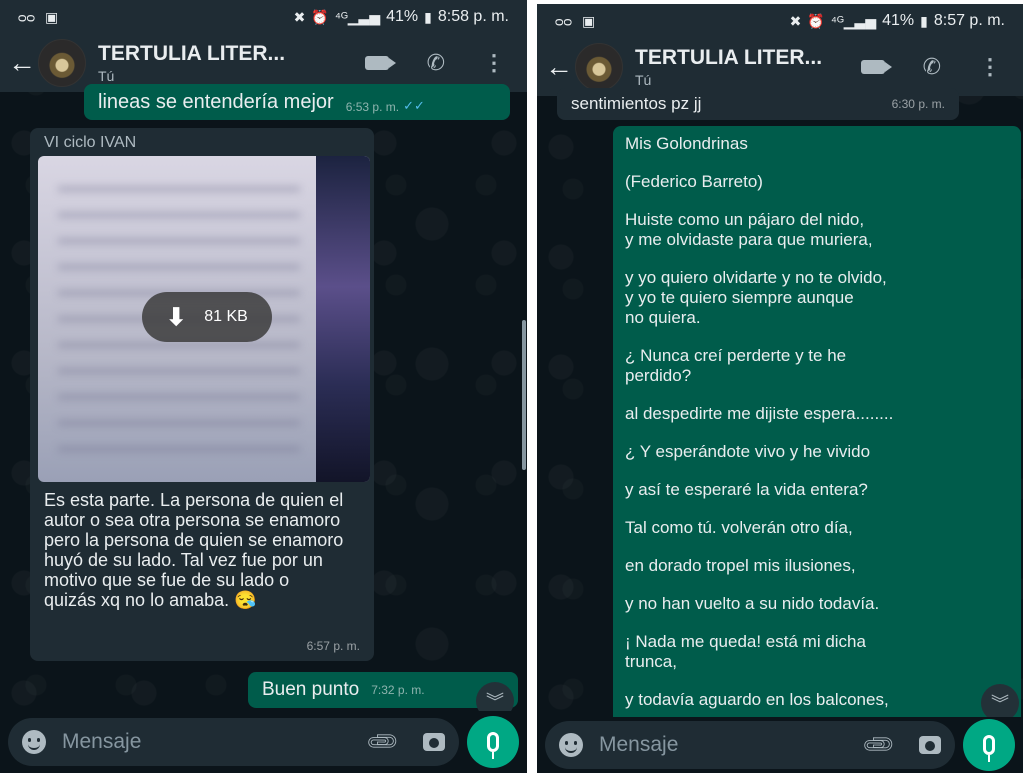 The image size is (1023, 773). Describe the element at coordinates (757, 699) in the screenshot. I see `poem-line: y todavía aguardo en los balcones,` at that location.